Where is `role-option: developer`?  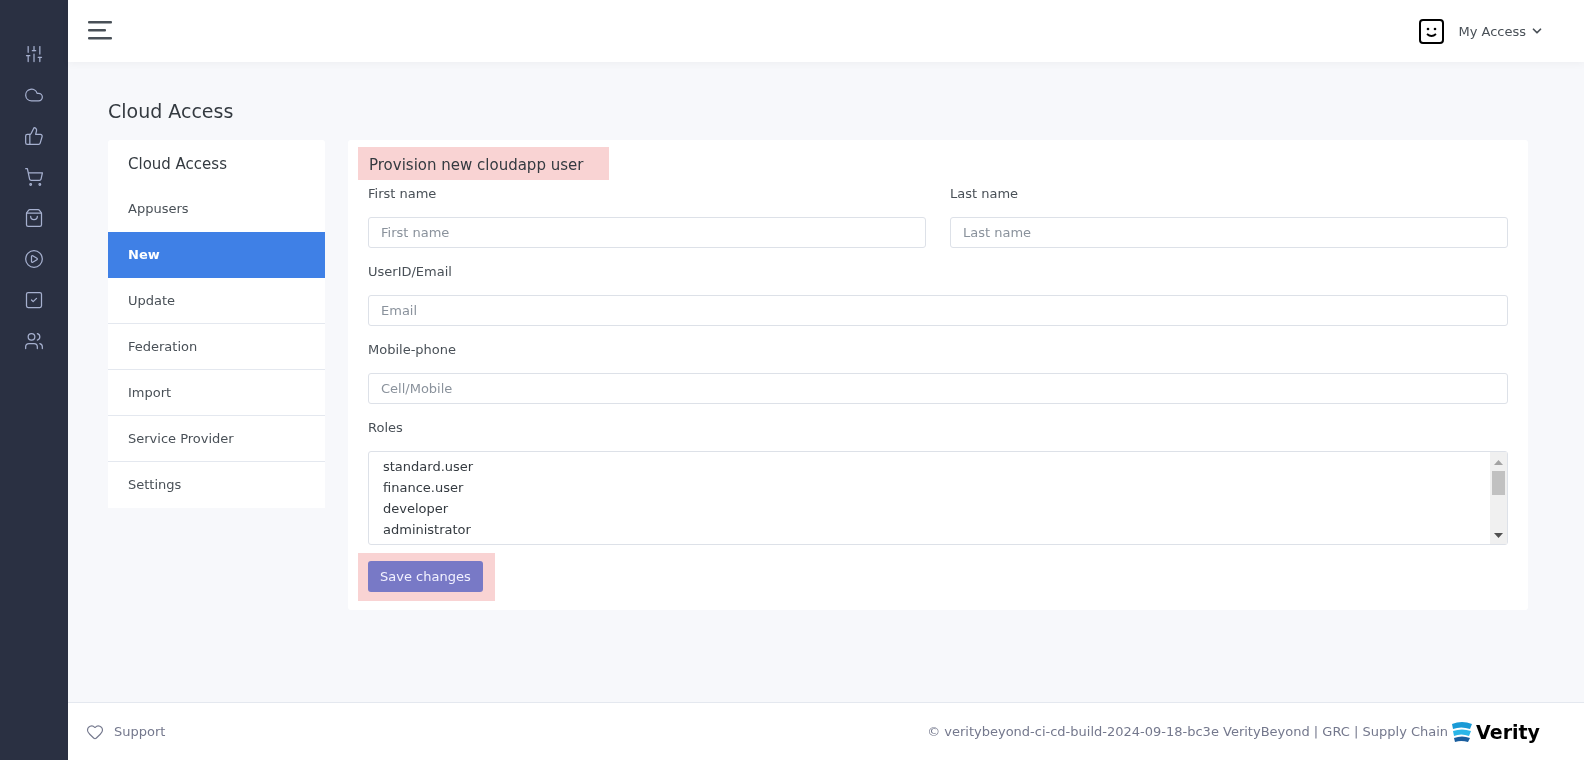 role-option: developer is located at coordinates (929, 508).